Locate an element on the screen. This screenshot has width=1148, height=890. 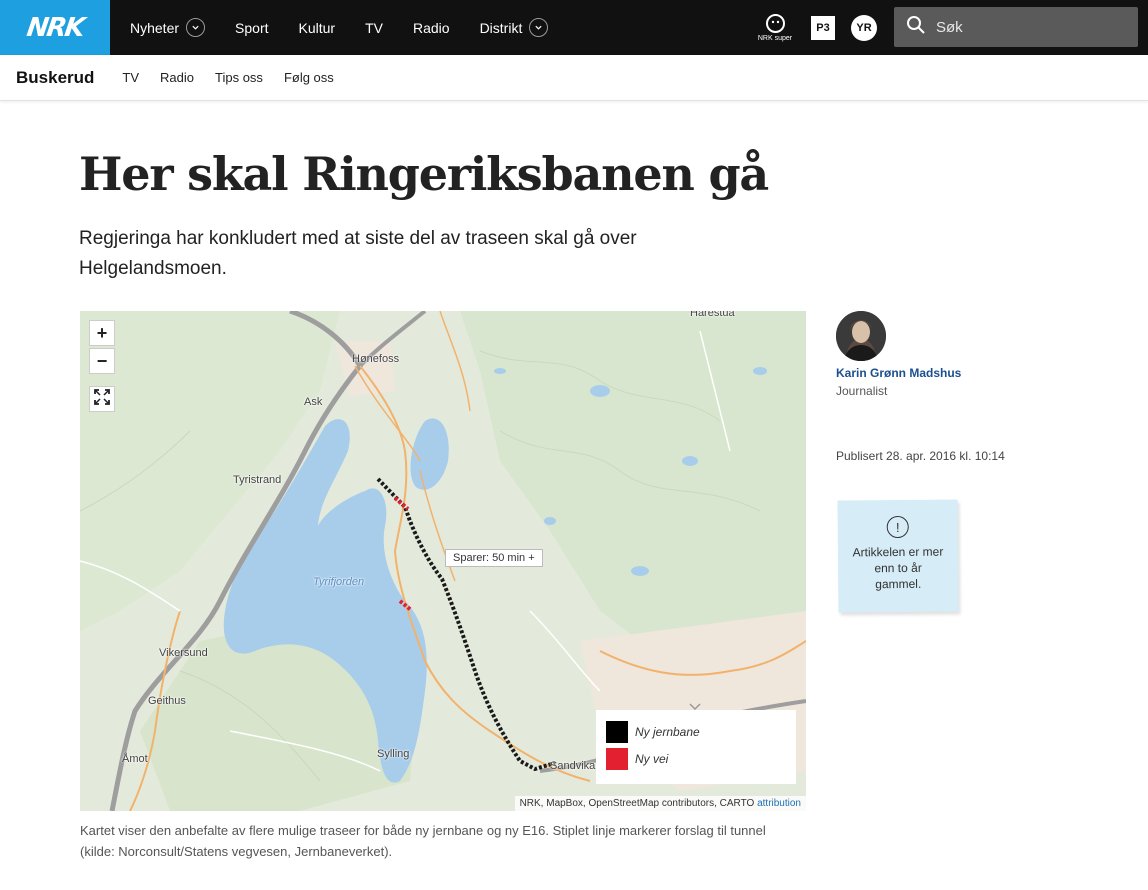
map-label-amot: Åmot is located at coordinates (135, 759).